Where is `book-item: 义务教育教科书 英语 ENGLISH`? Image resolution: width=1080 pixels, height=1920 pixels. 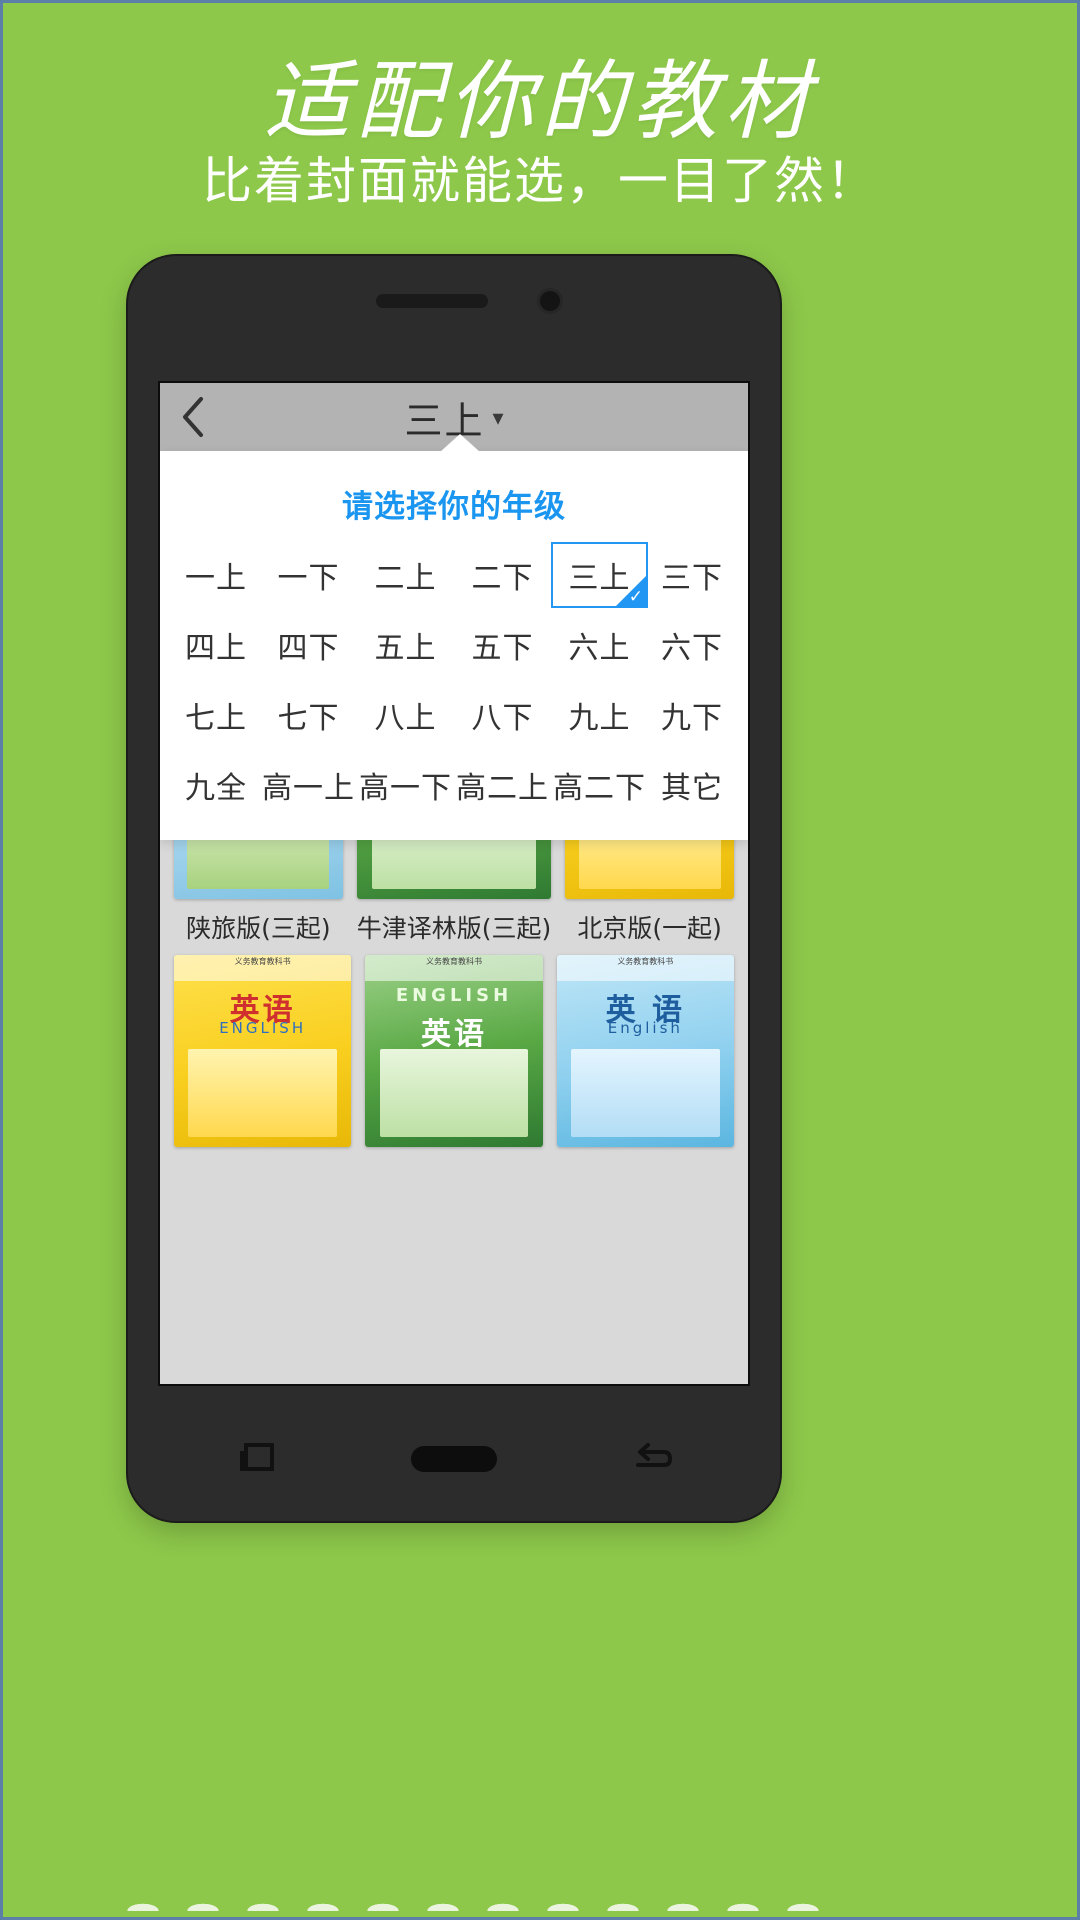
book-item: 义务教育教科书 英语 ENGLISH is located at coordinates (263, 1051).